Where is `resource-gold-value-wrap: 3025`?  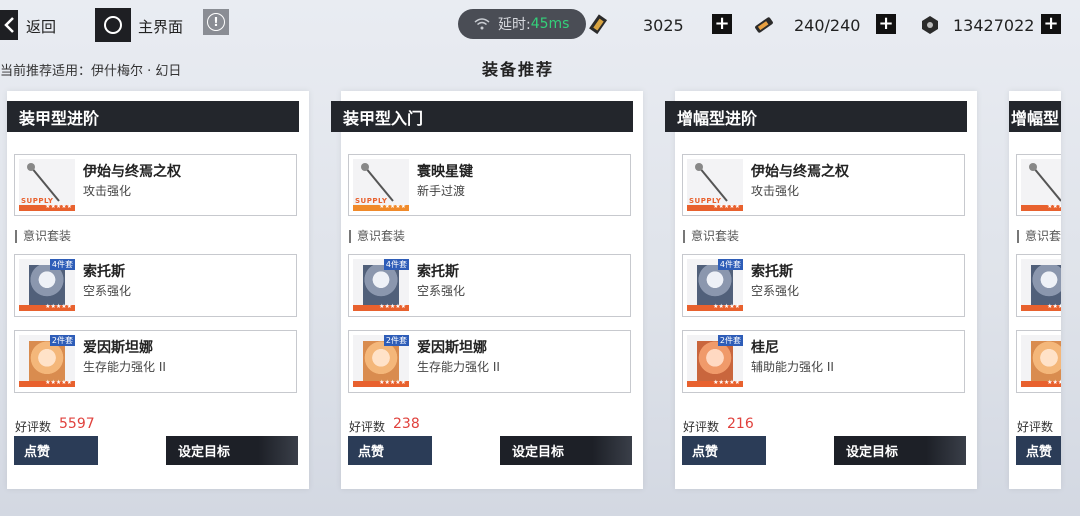 resource-gold-value-wrap: 3025 is located at coordinates (663, 25).